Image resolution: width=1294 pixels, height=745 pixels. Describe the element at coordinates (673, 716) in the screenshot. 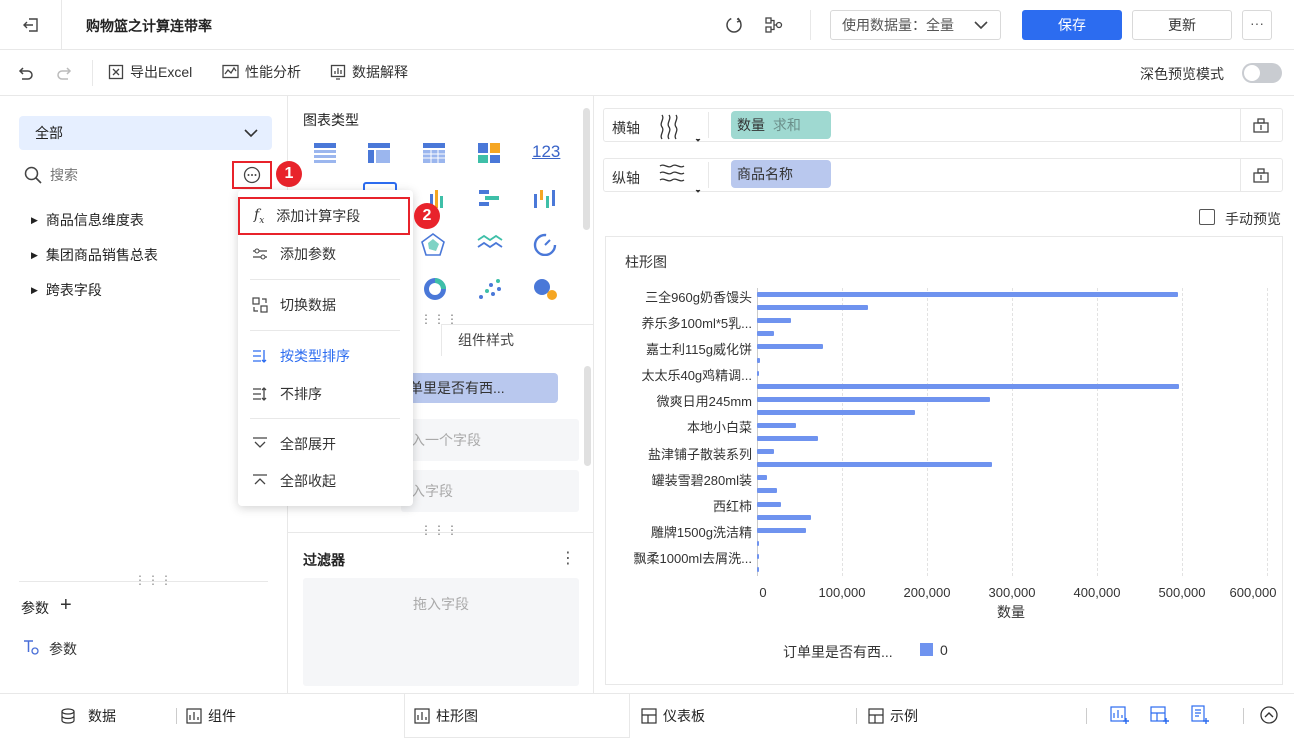

I see `tab-dashboard: 仪表板` at that location.